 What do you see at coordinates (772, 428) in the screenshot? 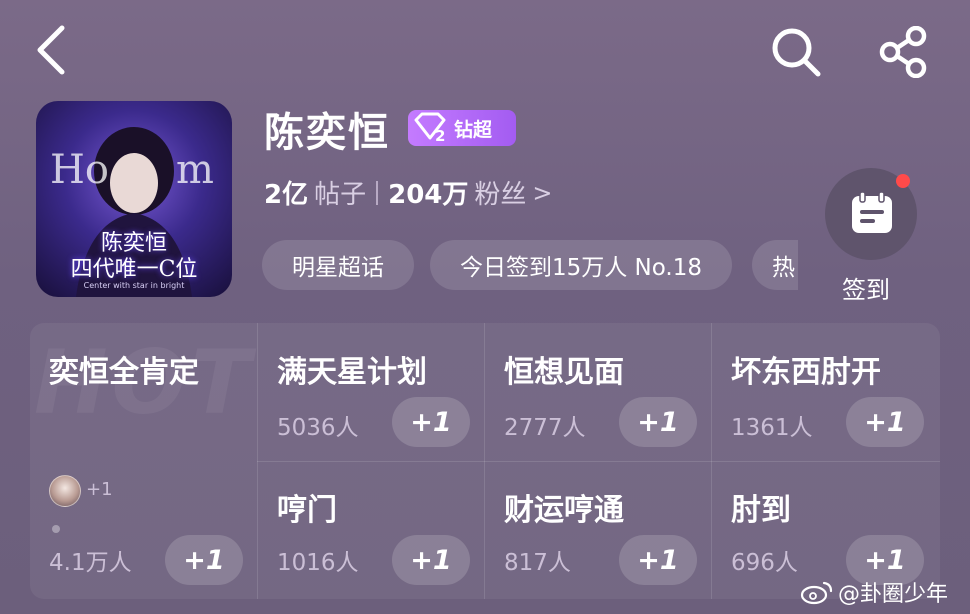
I see `item-count: 1361人` at bounding box center [772, 428].